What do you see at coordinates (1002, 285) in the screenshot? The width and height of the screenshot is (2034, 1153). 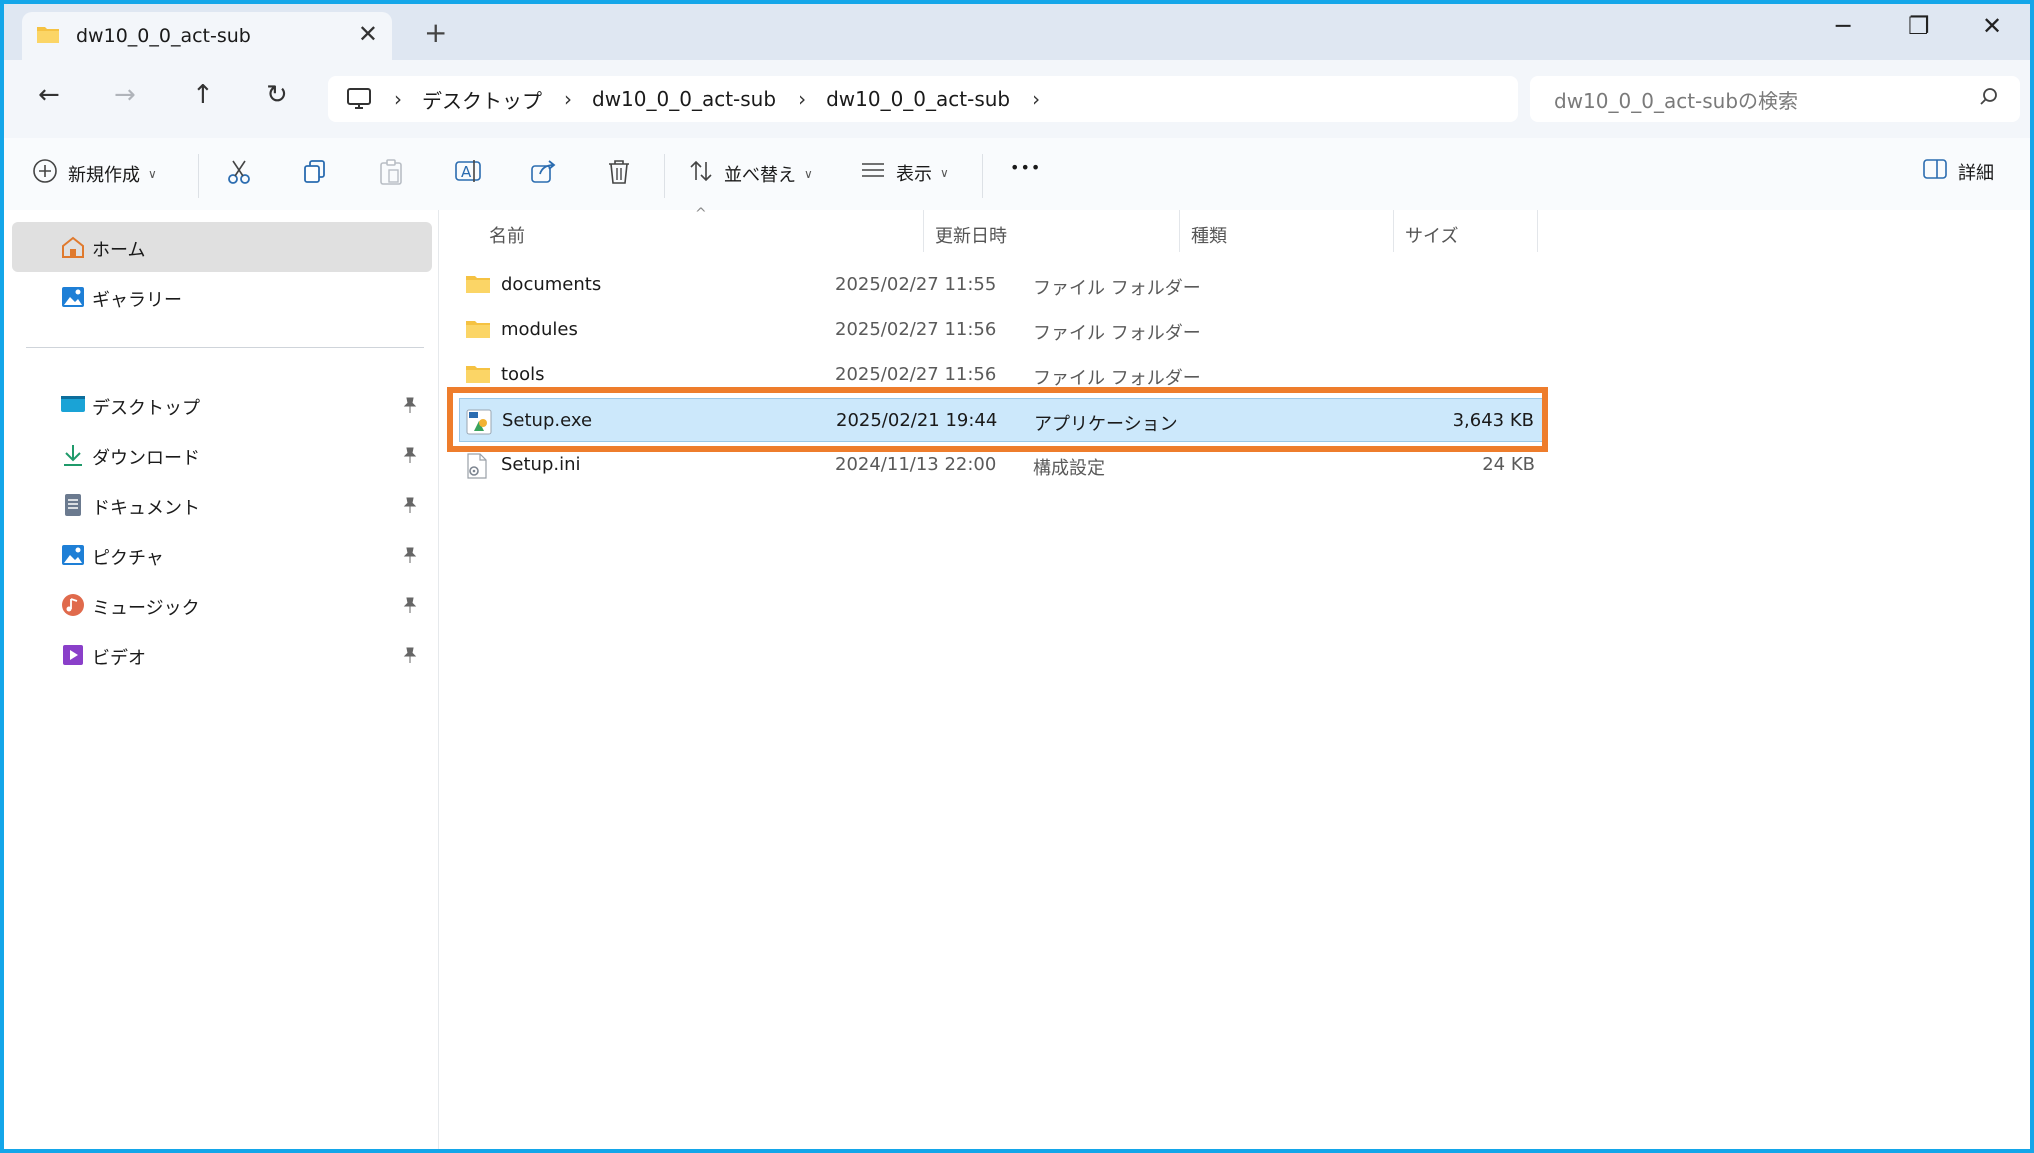 I see `file-row-documents: documents 2025/02/27 11:55 ファイル フォルダー` at bounding box center [1002, 285].